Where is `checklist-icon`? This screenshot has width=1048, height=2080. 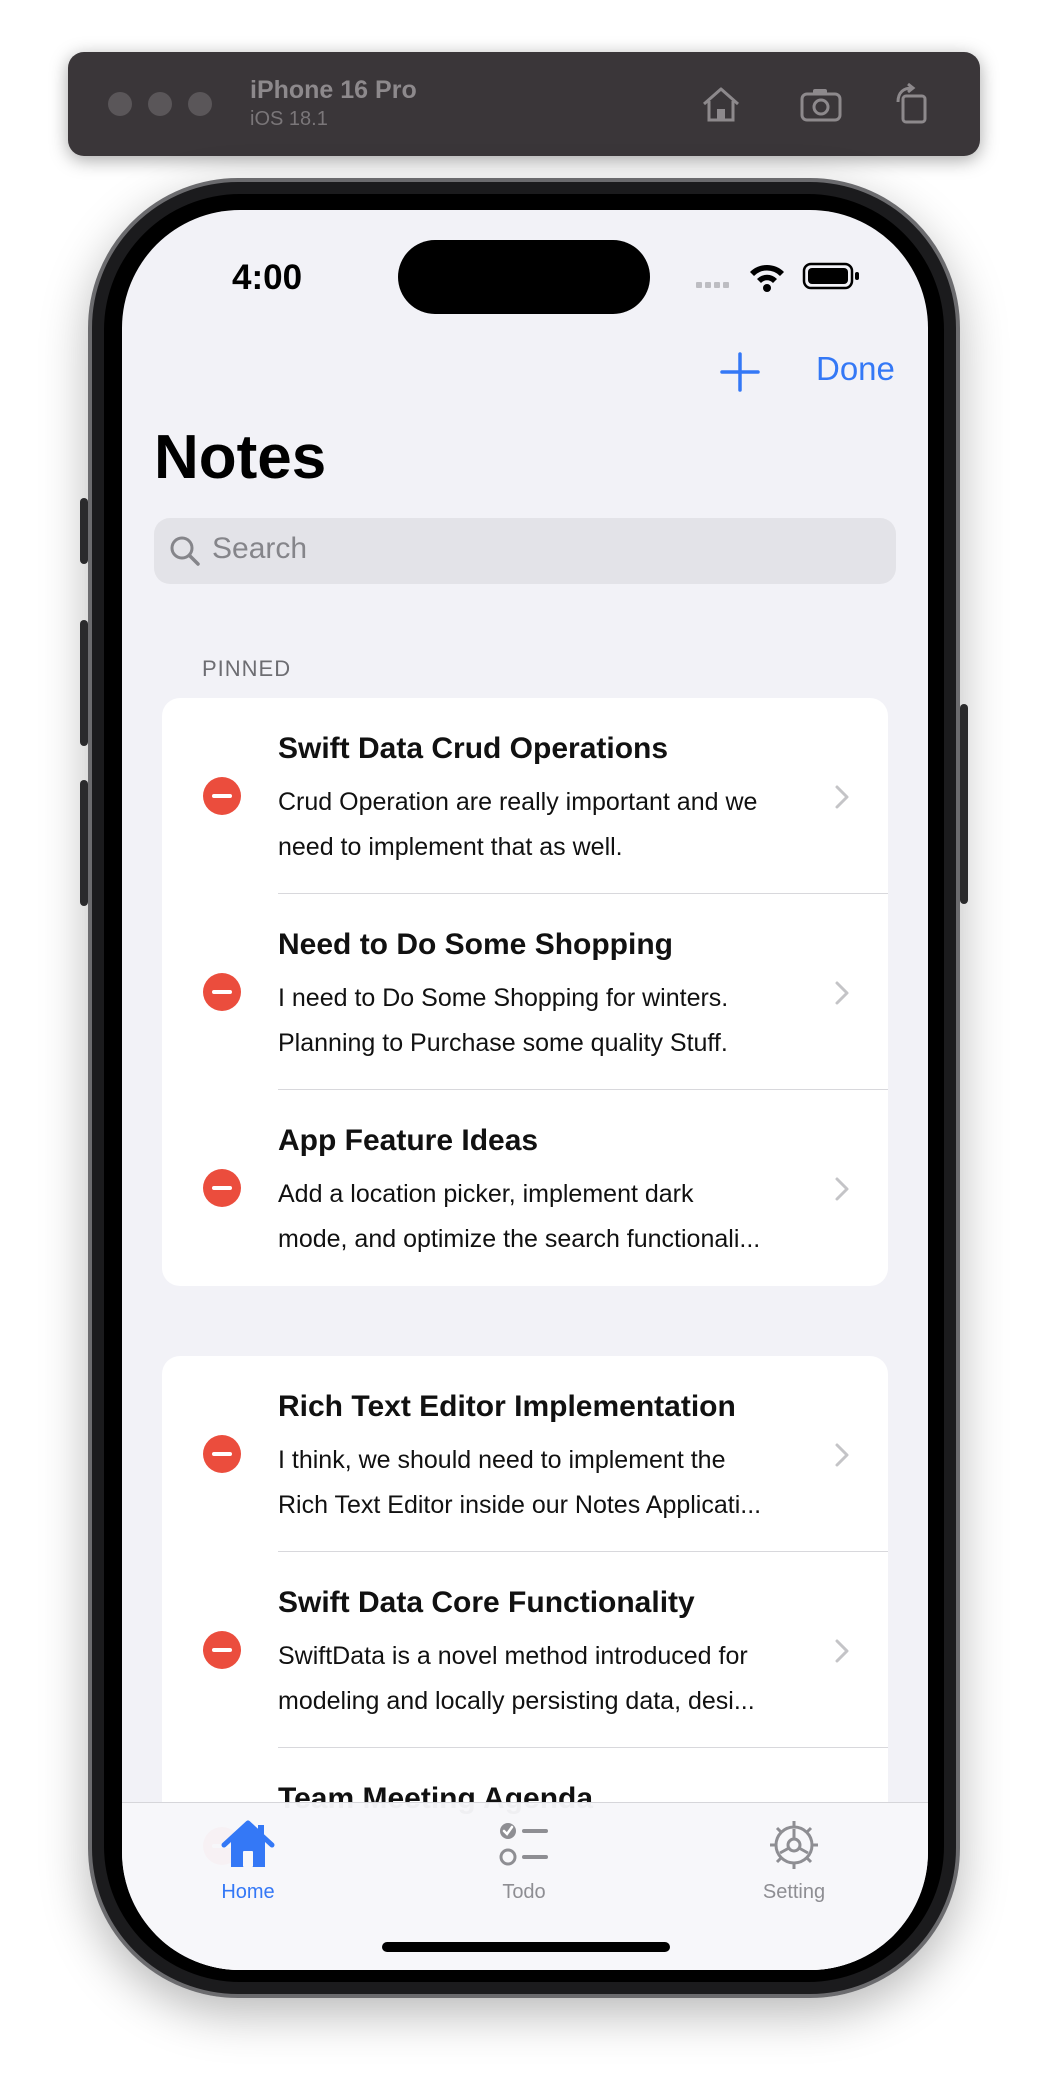
checklist-icon is located at coordinates (523, 1844).